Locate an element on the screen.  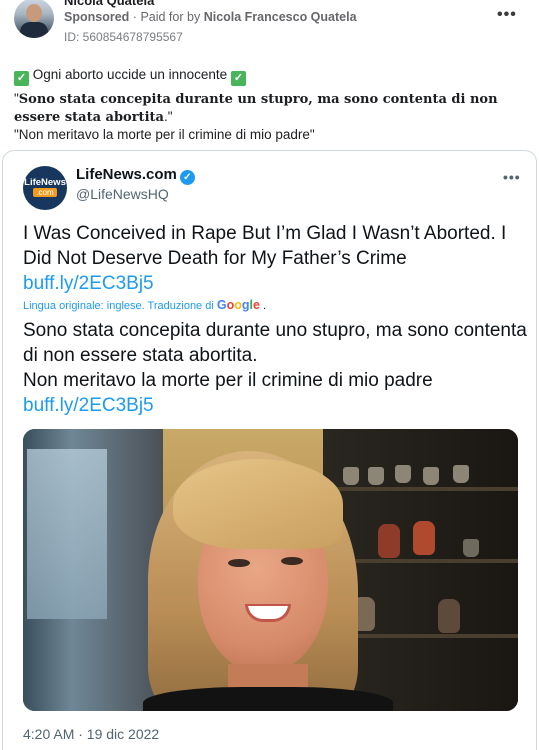
tweet-author-handle: @LifeNewsHQ is located at coordinates (122, 194).